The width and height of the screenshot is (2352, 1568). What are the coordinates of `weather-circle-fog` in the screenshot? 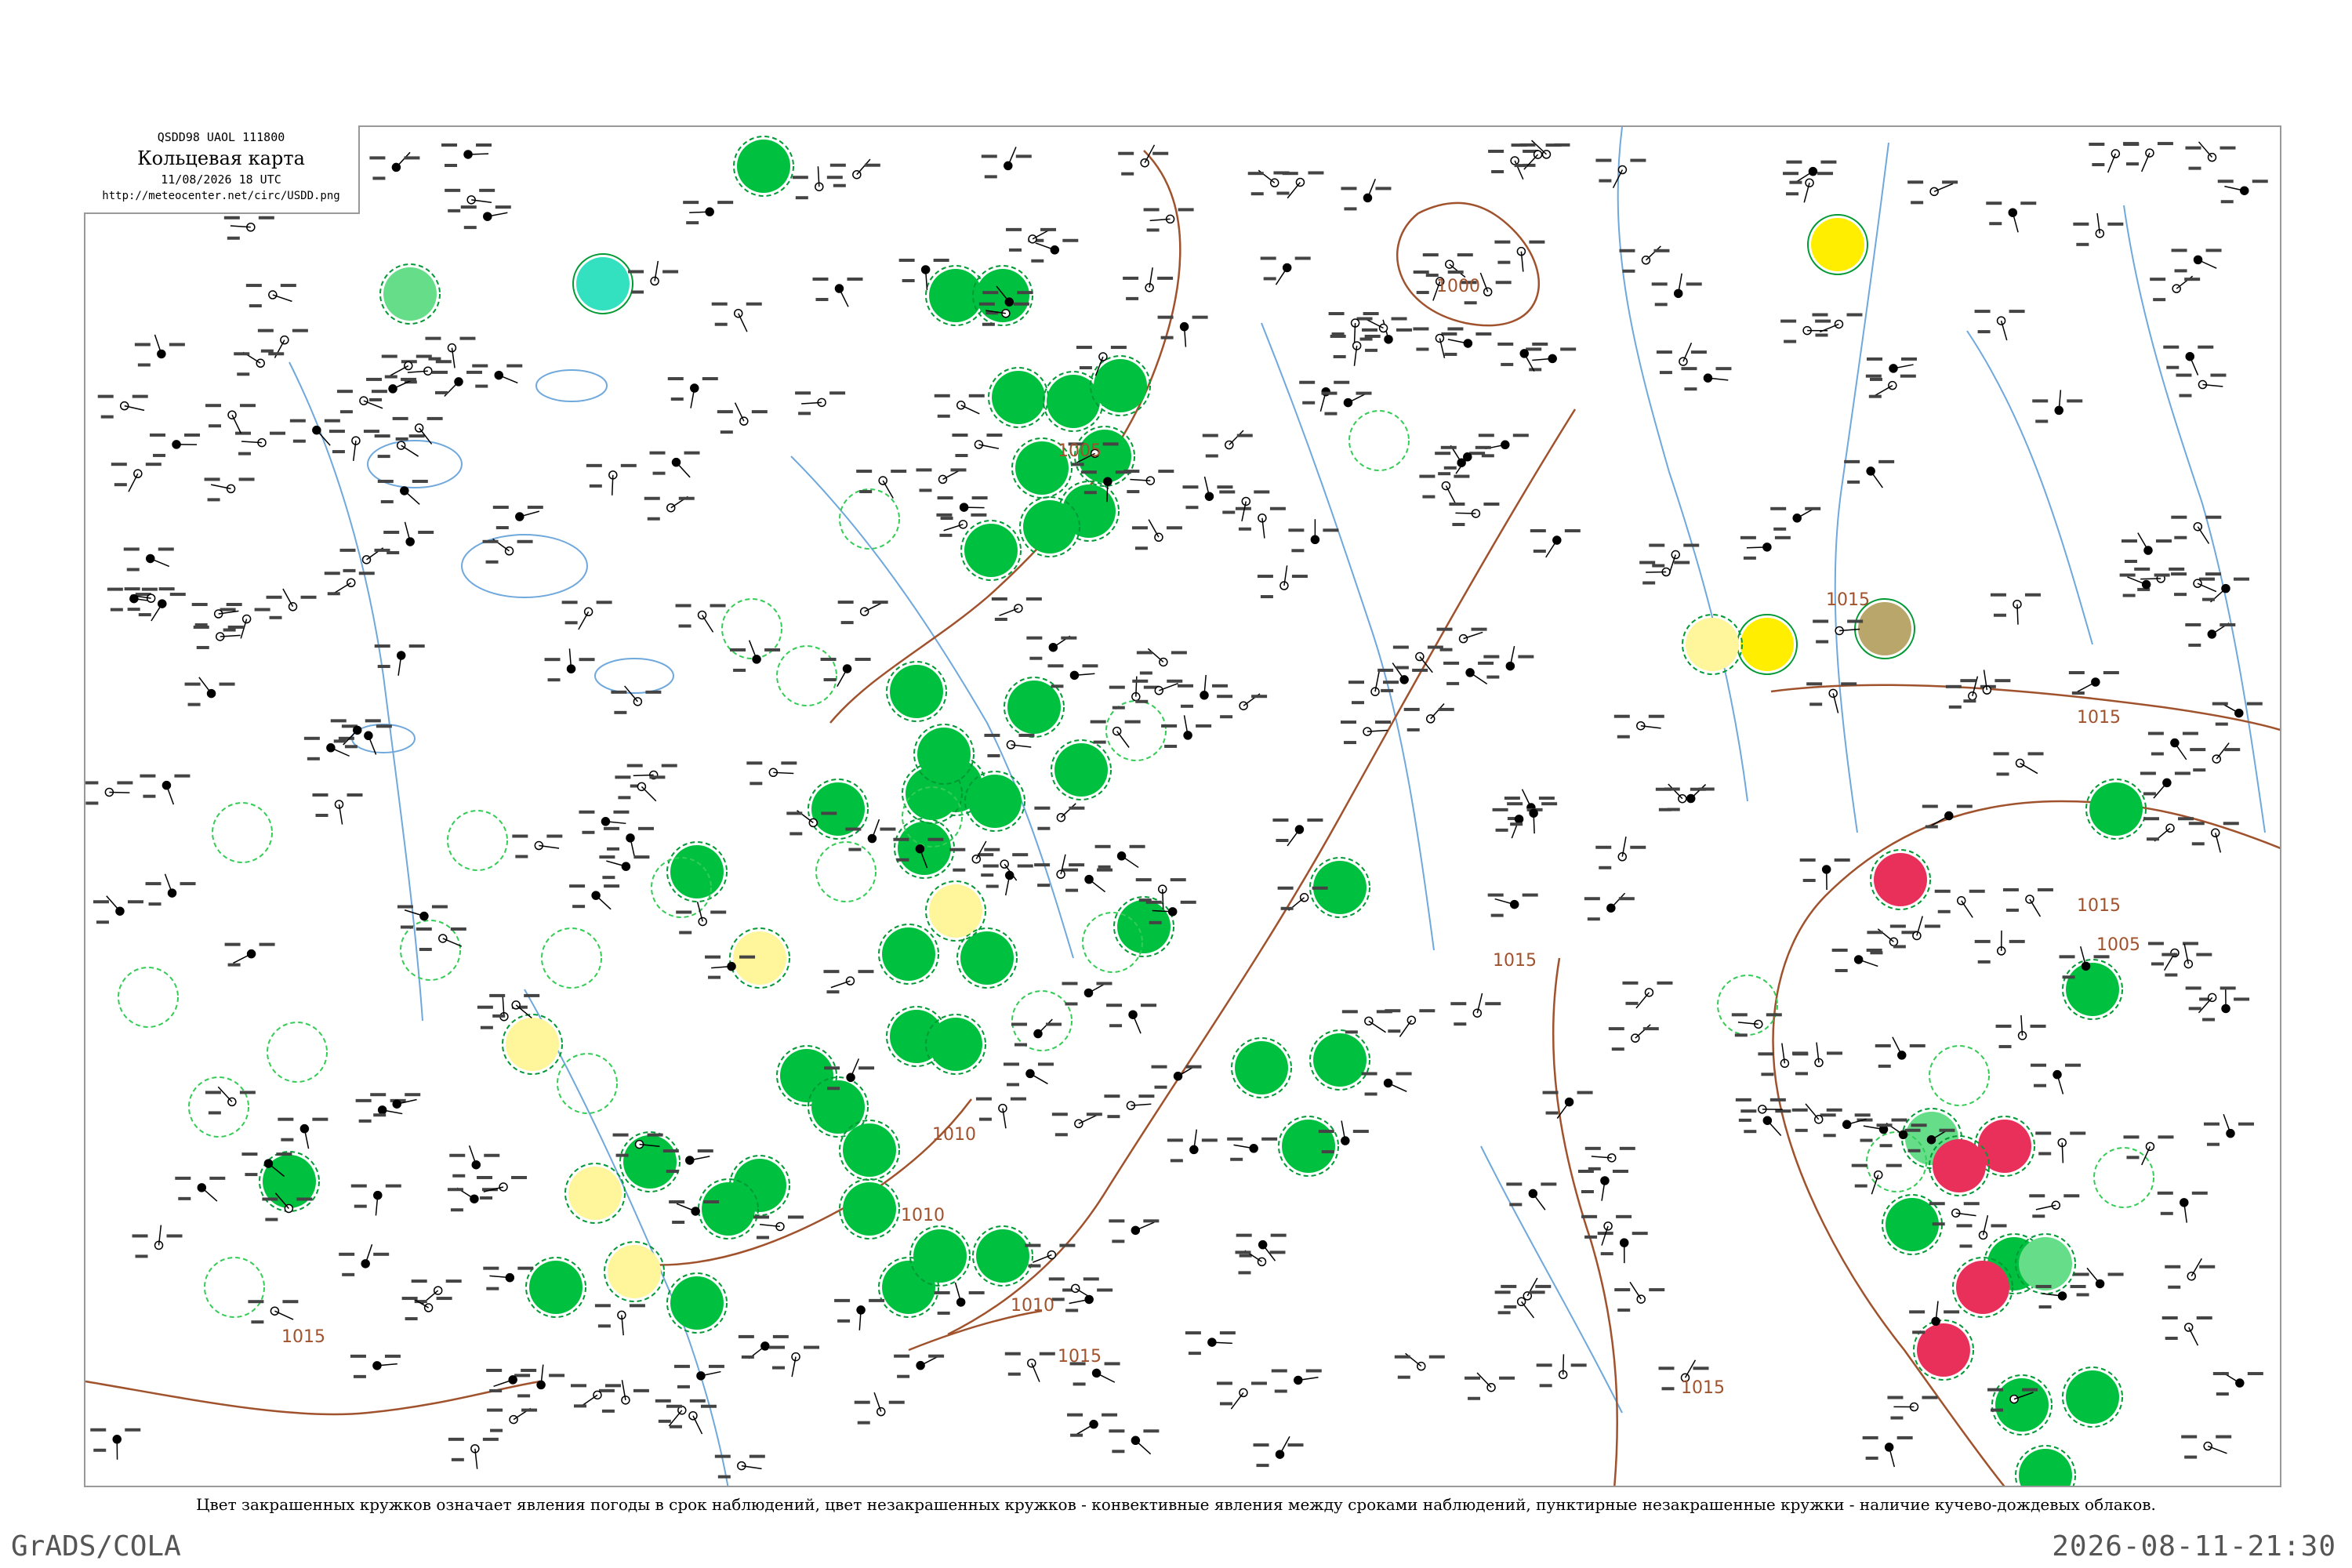 It's located at (603, 283).